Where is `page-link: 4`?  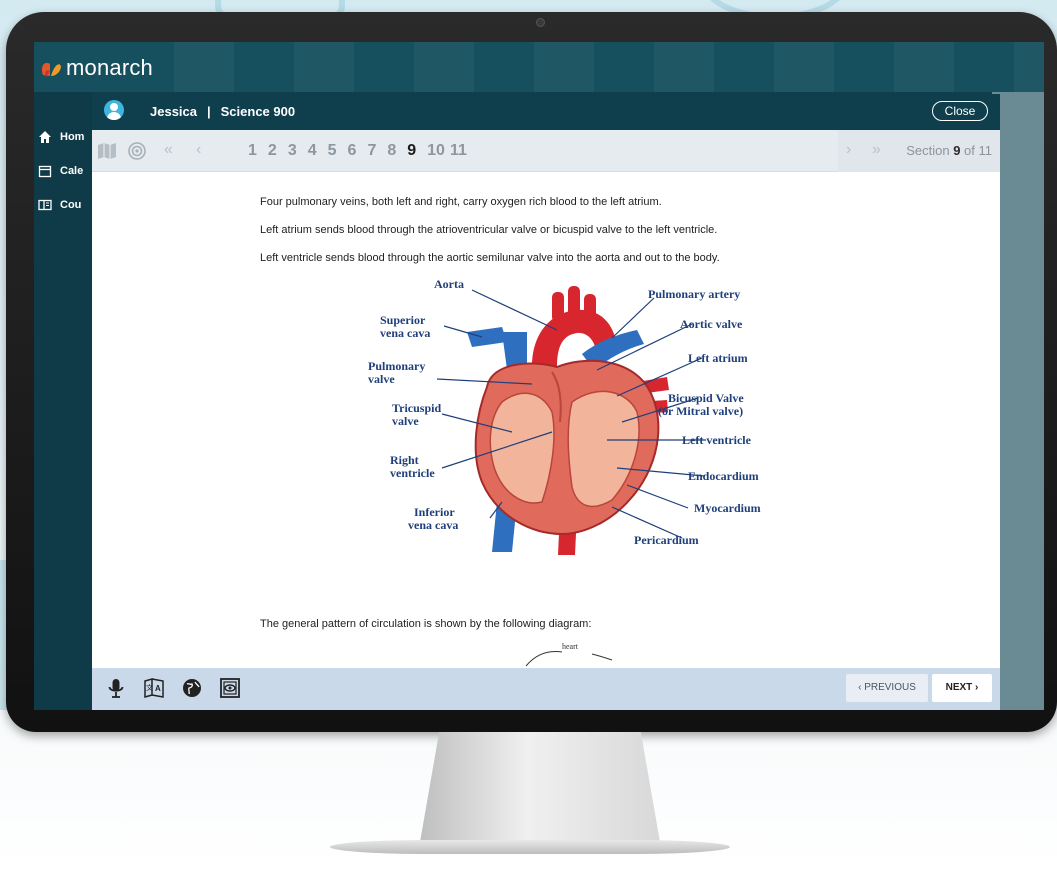
page-link: 4 is located at coordinates (312, 151).